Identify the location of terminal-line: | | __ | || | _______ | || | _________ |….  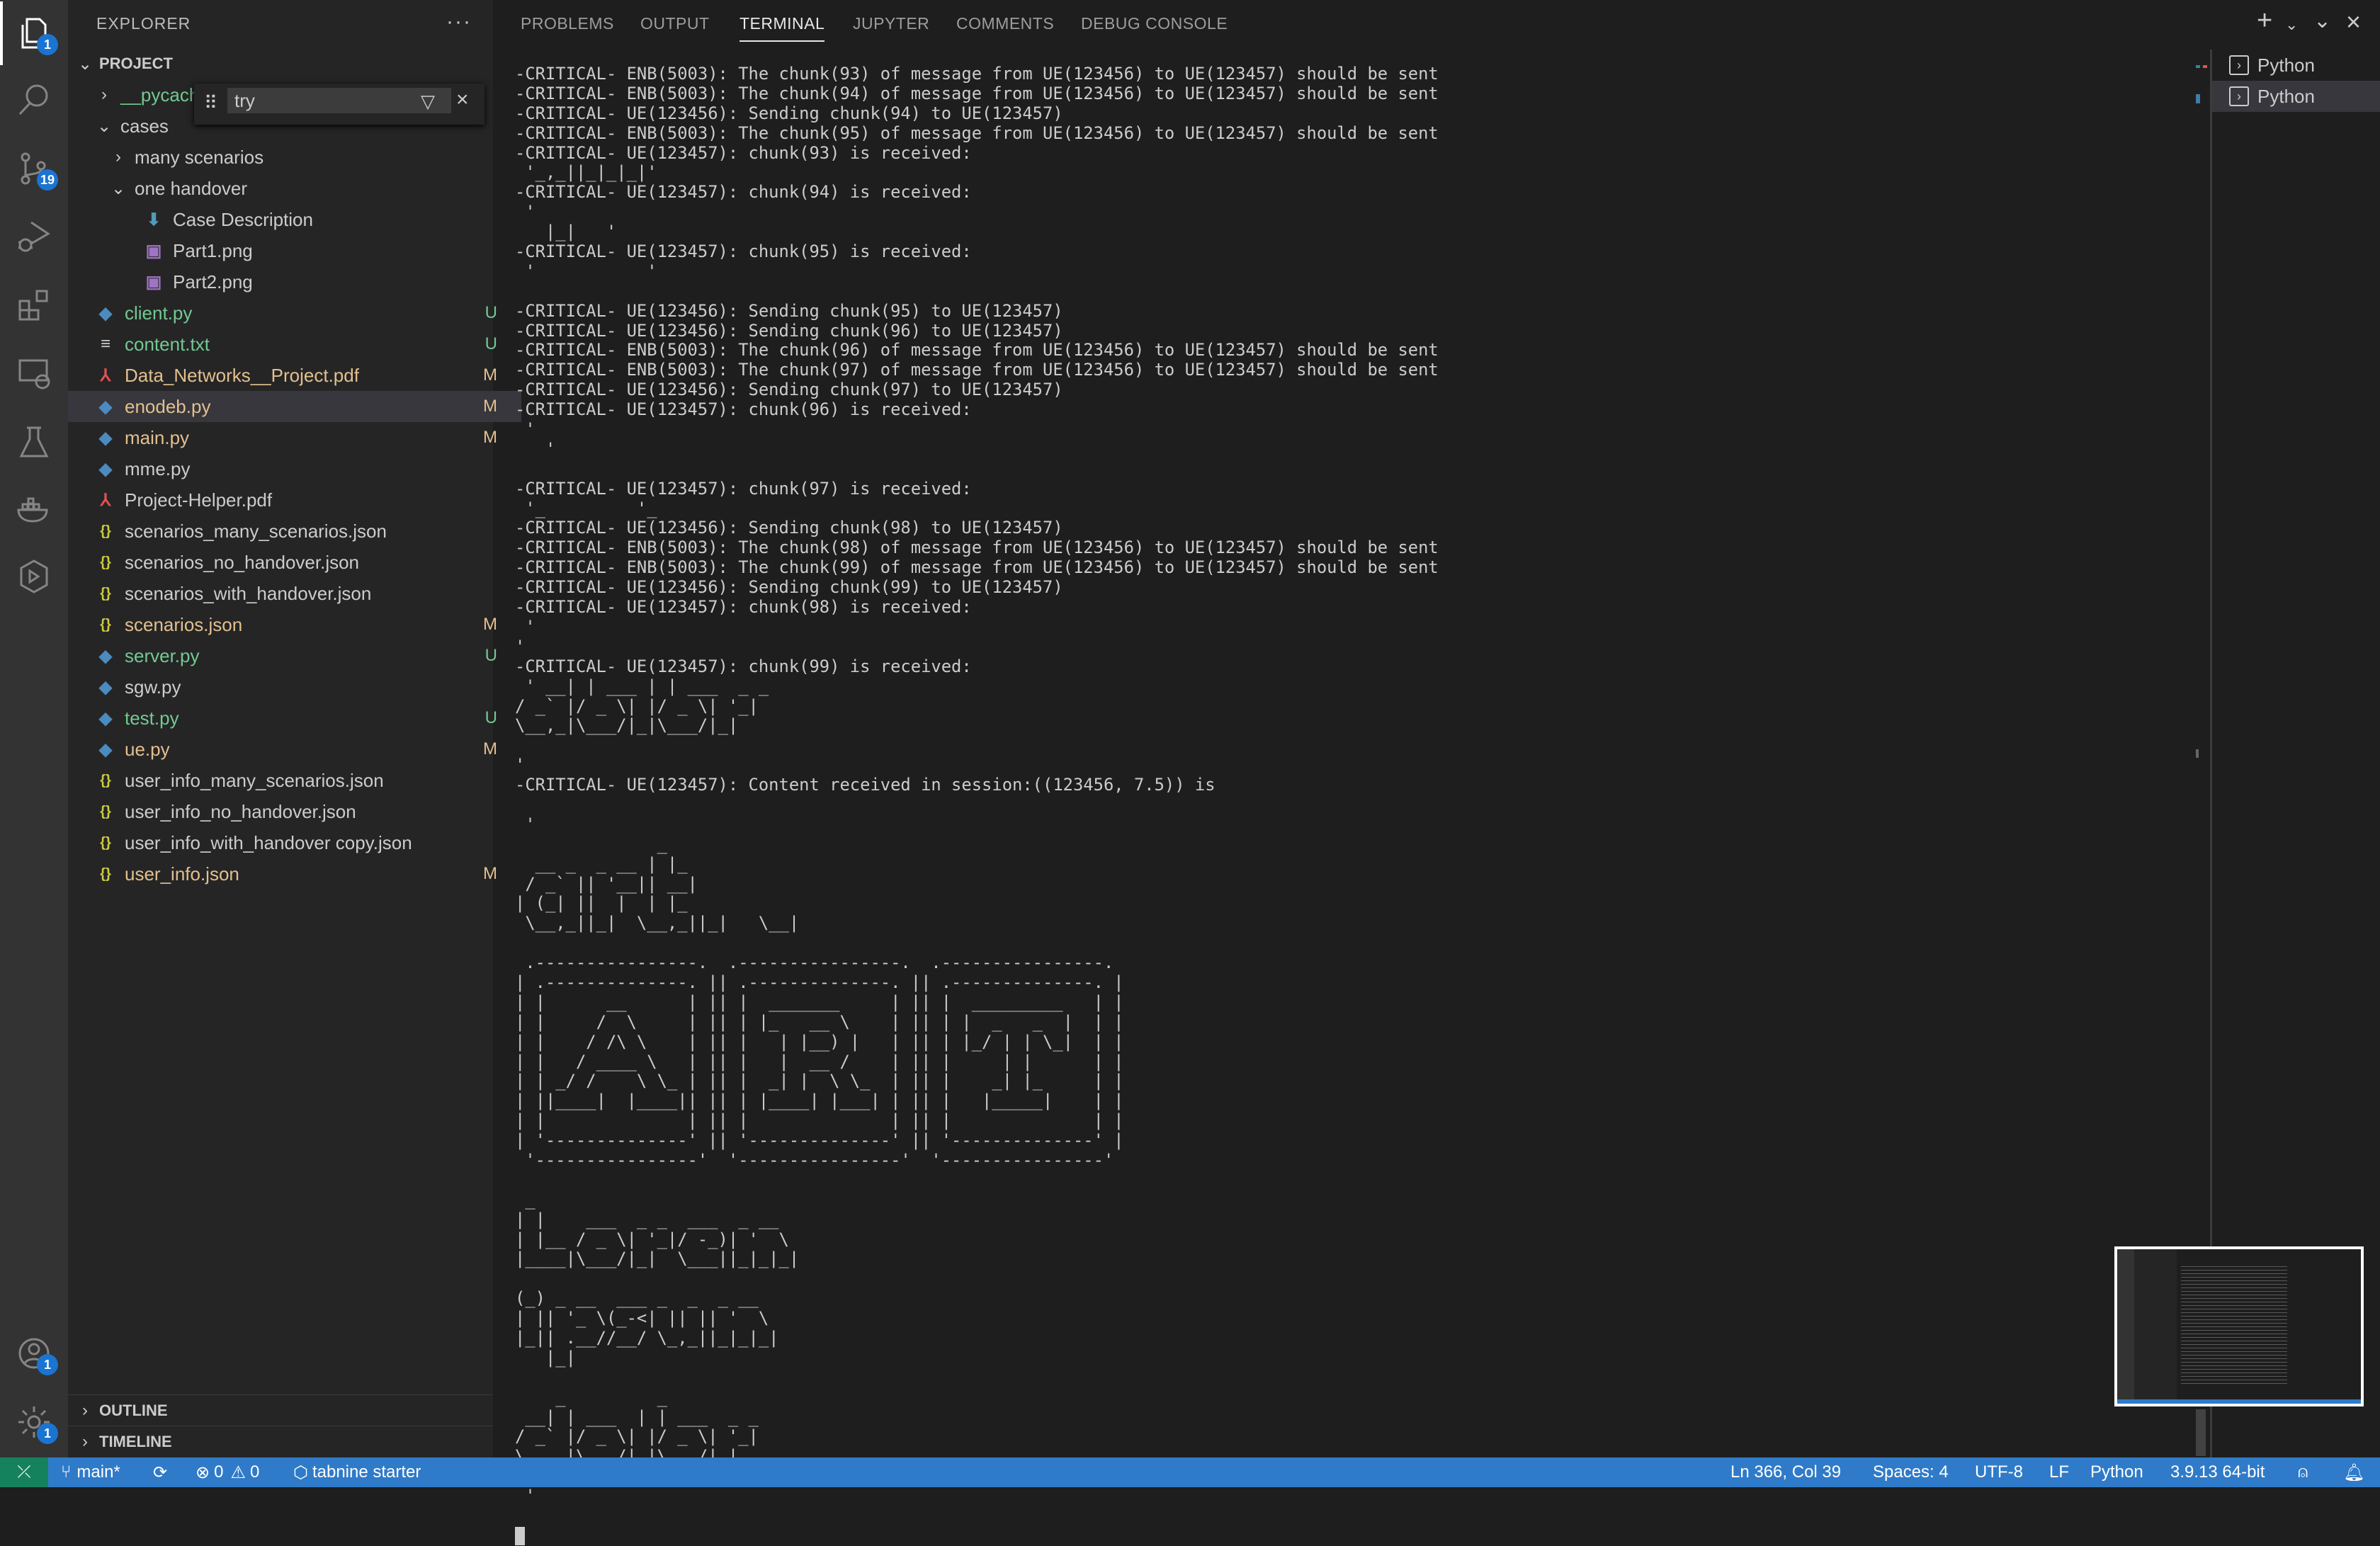
(820, 1002).